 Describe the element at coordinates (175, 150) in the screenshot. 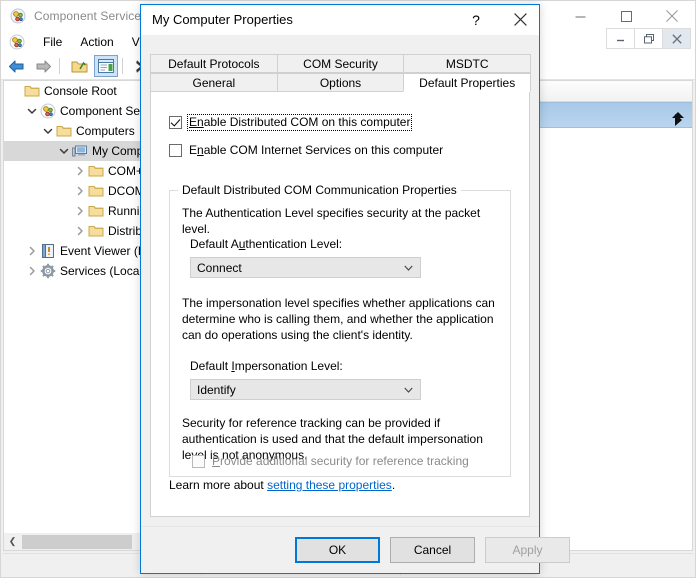

I see `enable-com-internet-services-checkbox` at that location.